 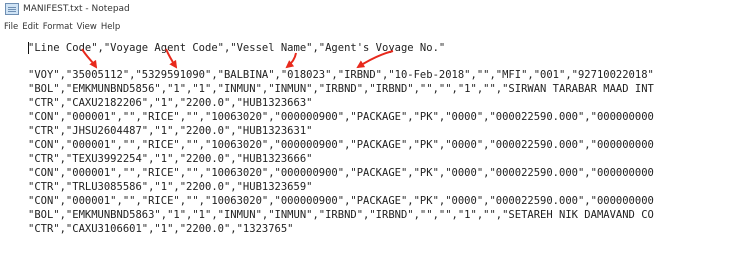 What do you see at coordinates (30, 27) in the screenshot?
I see `menu-edit: Edit` at bounding box center [30, 27].